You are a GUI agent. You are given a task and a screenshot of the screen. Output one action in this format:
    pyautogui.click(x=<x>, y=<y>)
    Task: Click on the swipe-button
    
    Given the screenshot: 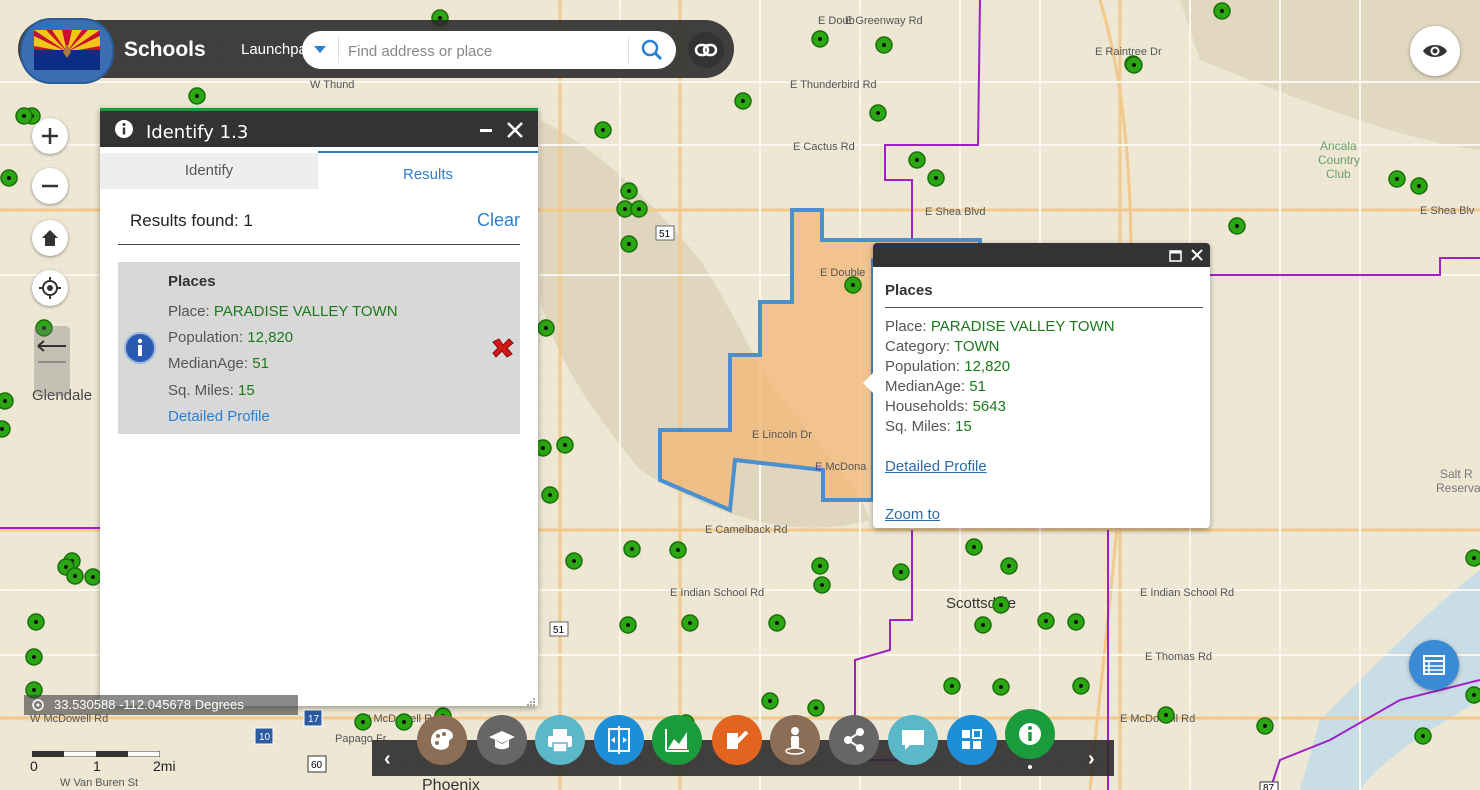 What is the action you would take?
    pyautogui.click(x=619, y=740)
    